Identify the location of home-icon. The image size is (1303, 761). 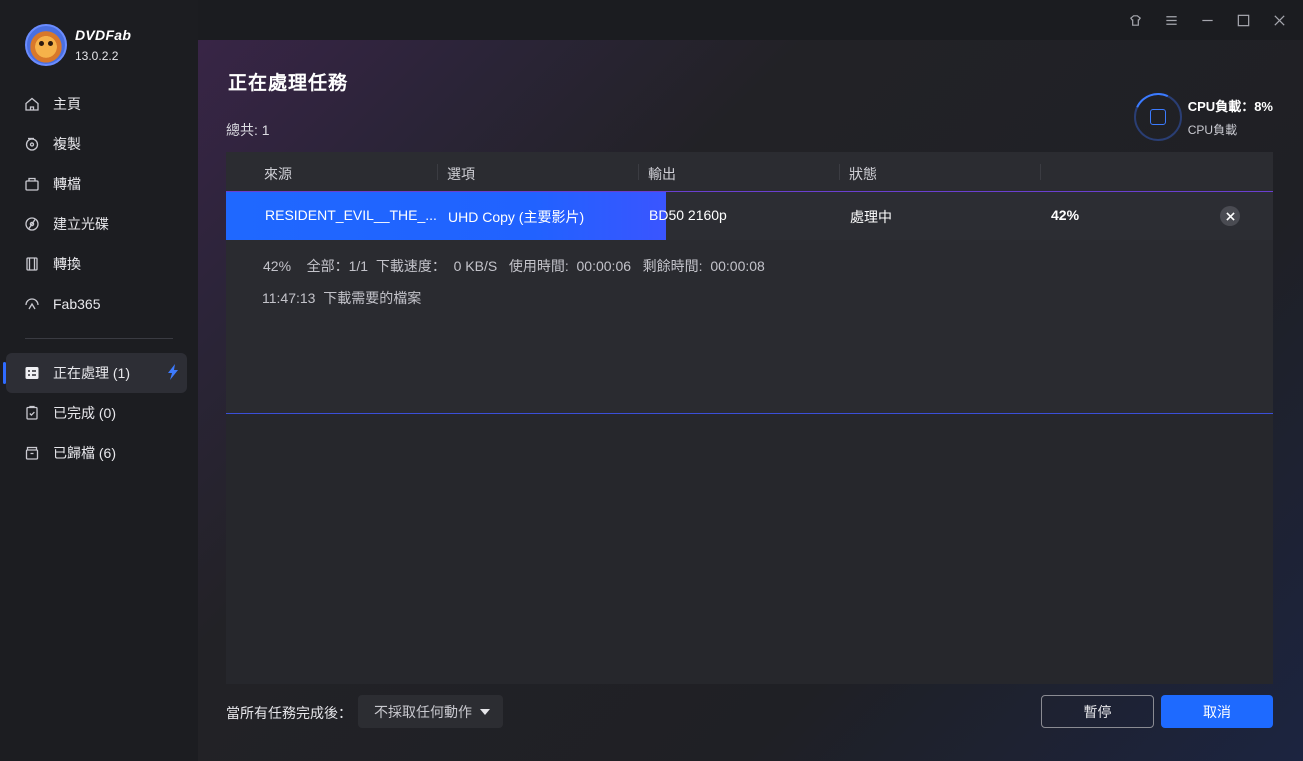
(32, 104).